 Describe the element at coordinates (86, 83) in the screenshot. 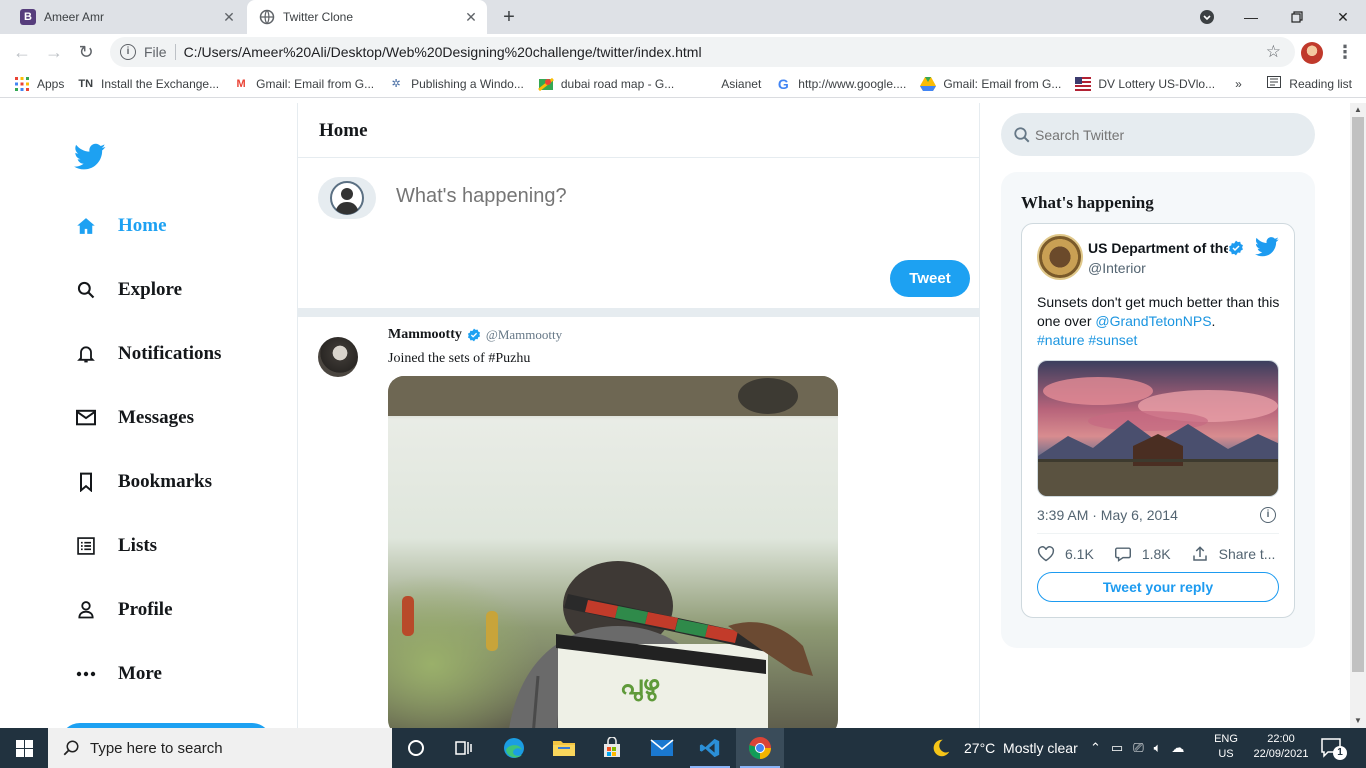

I see `tn-icon: TN` at that location.